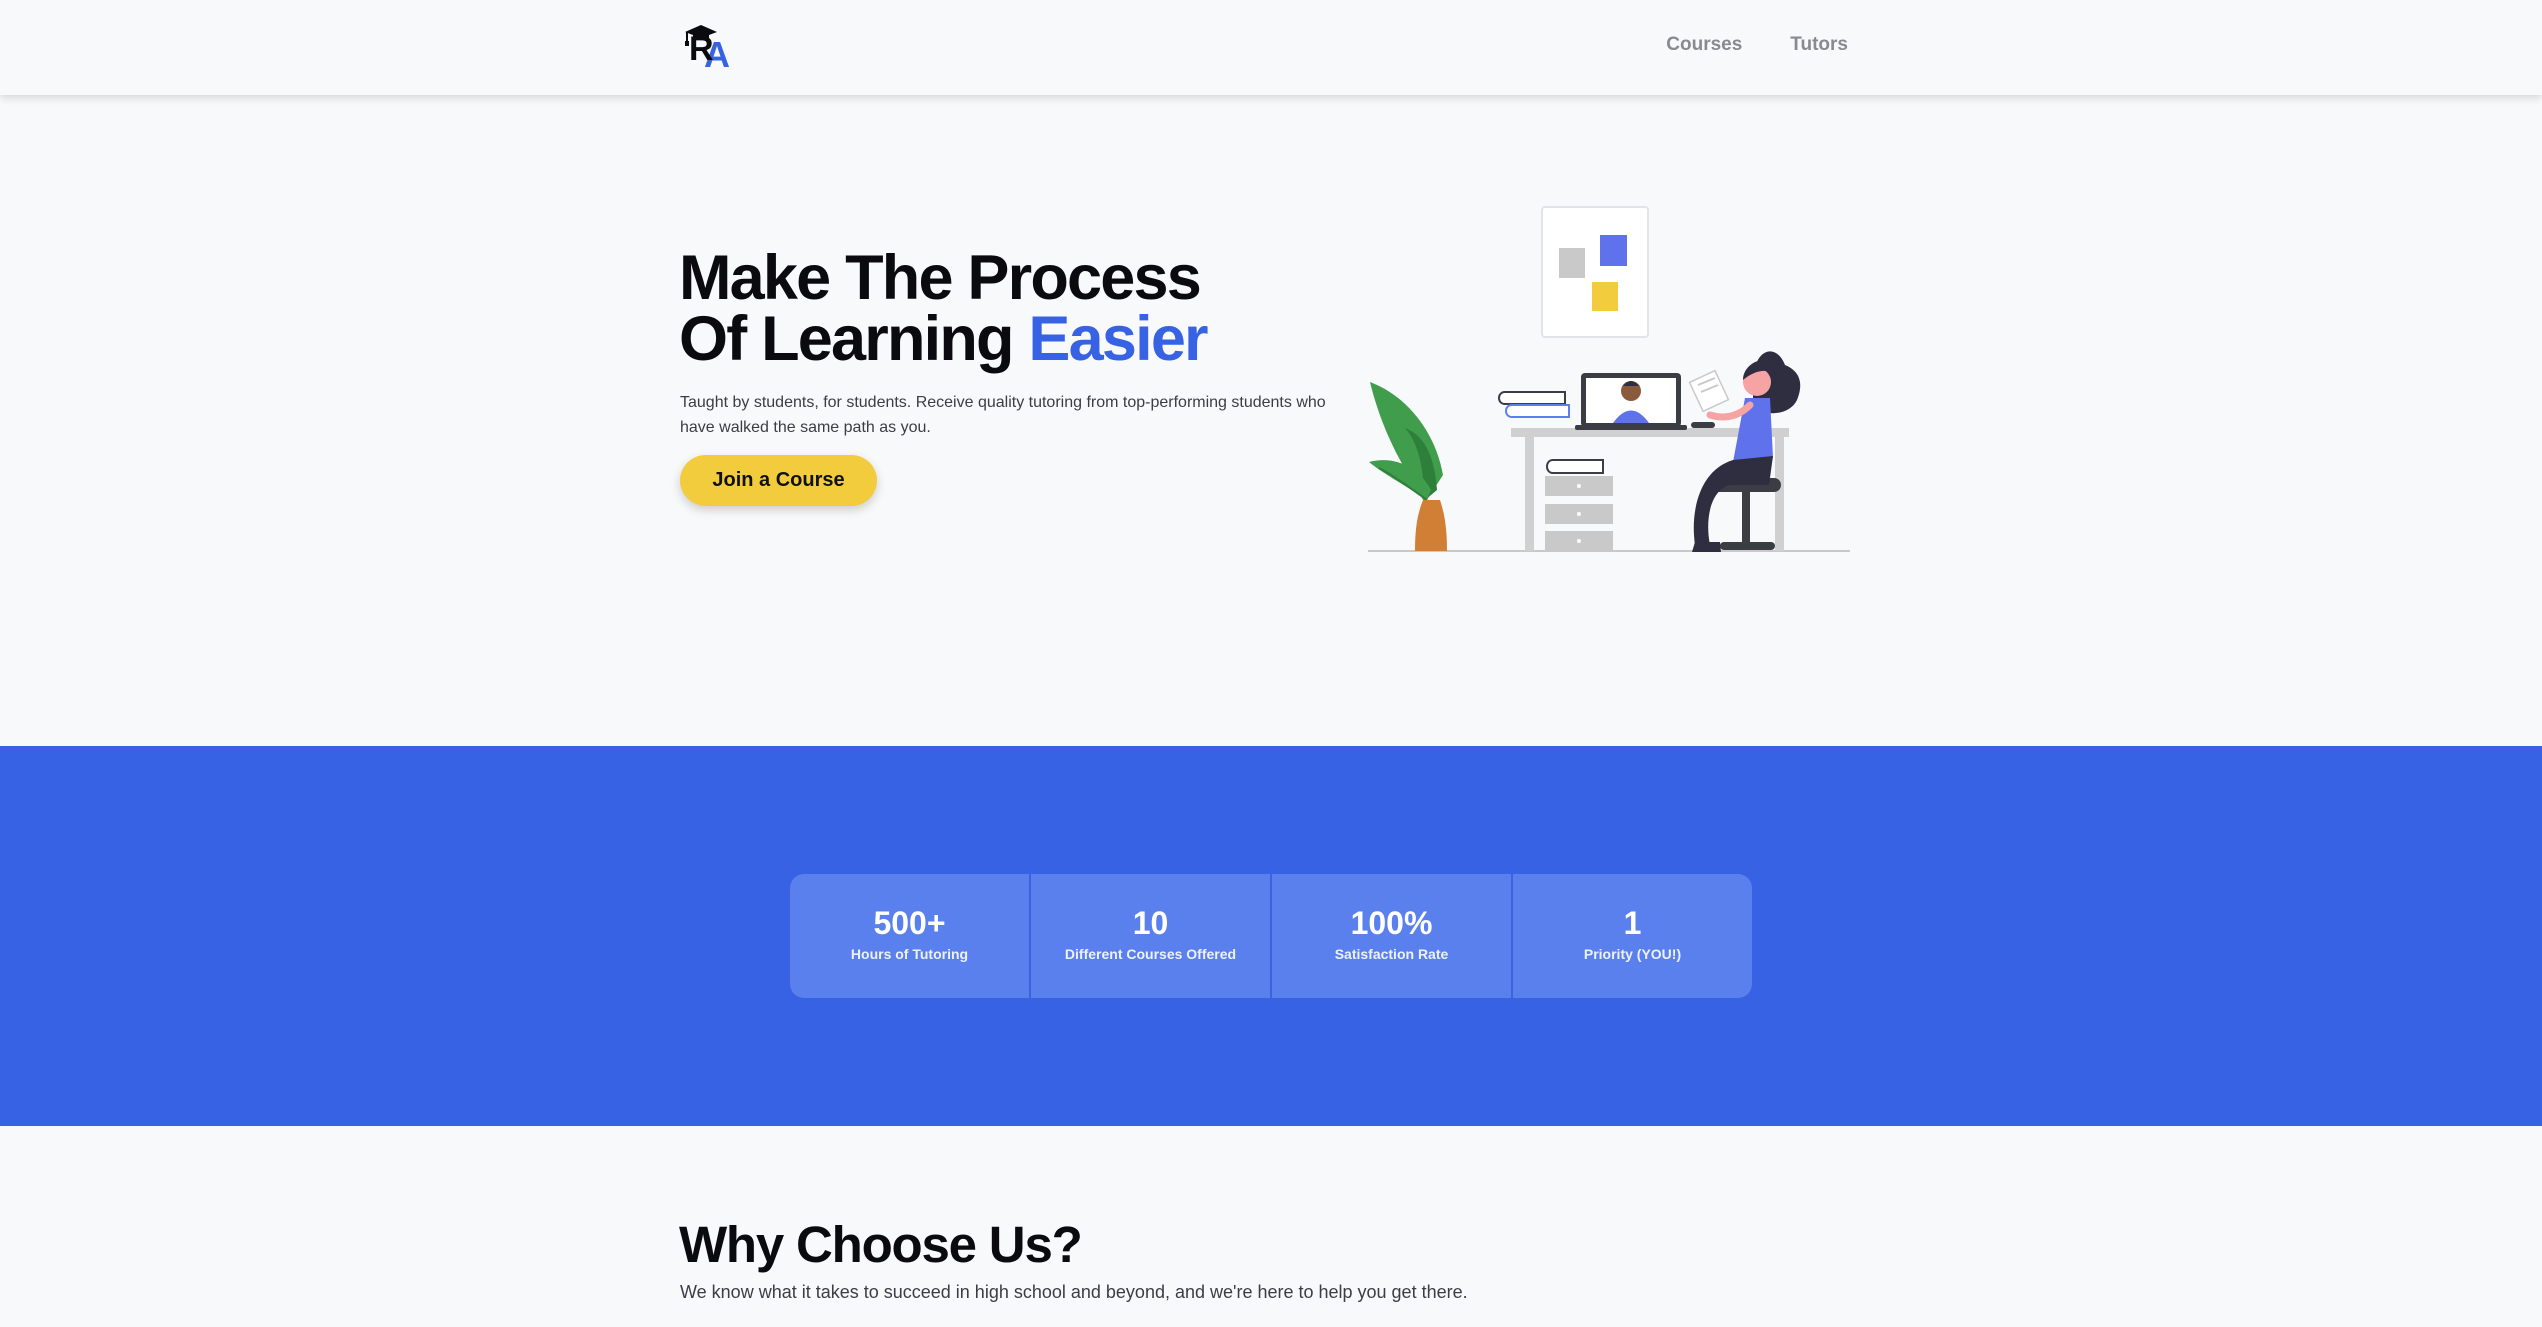  What do you see at coordinates (854, 339) in the screenshot?
I see `hero-title-line2-prefix: Of Learning` at bounding box center [854, 339].